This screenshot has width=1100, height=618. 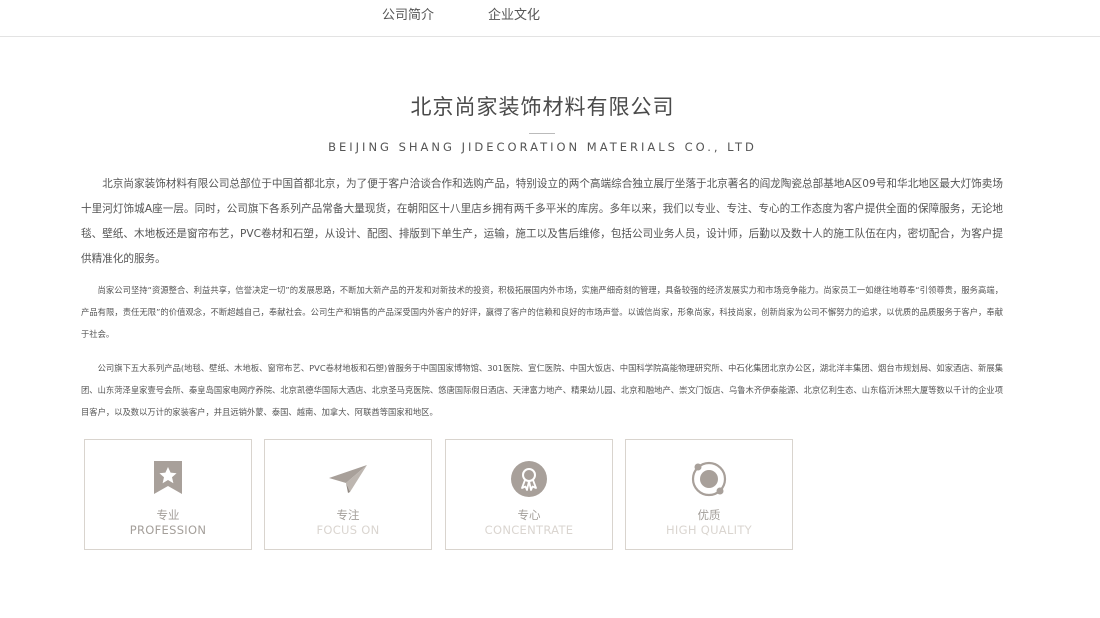 I want to click on orbit-quality-icon, so click(x=709, y=479).